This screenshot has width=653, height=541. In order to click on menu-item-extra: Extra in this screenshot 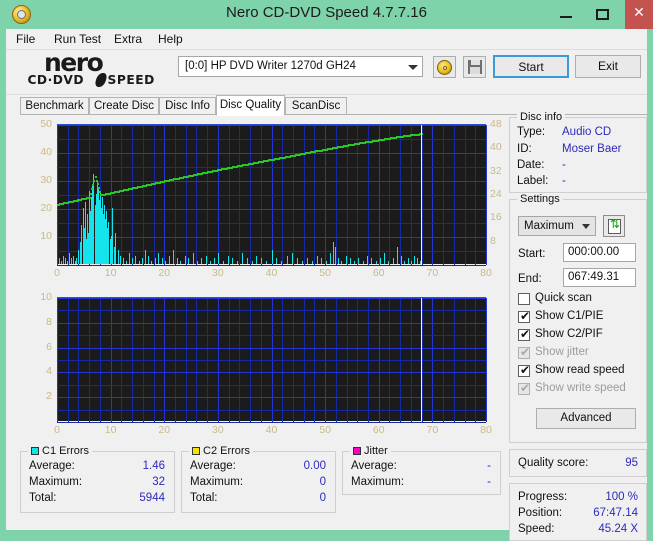, I will do `click(128, 39)`.